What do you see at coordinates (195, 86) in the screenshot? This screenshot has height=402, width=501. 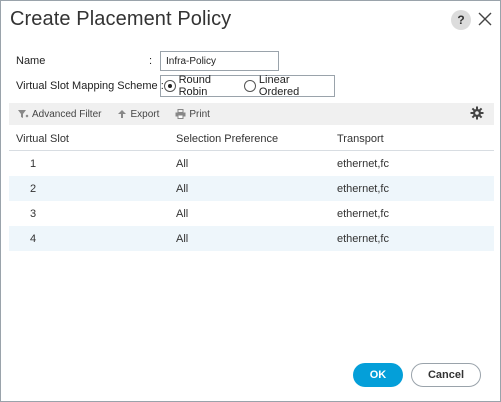 I see `round-robin-label: Round Robin` at bounding box center [195, 86].